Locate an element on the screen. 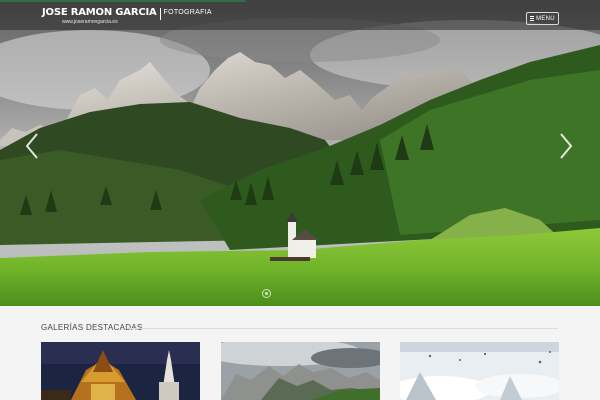 Image resolution: width=600 pixels, height=400 pixels. chevron-right-icon is located at coordinates (566, 146).